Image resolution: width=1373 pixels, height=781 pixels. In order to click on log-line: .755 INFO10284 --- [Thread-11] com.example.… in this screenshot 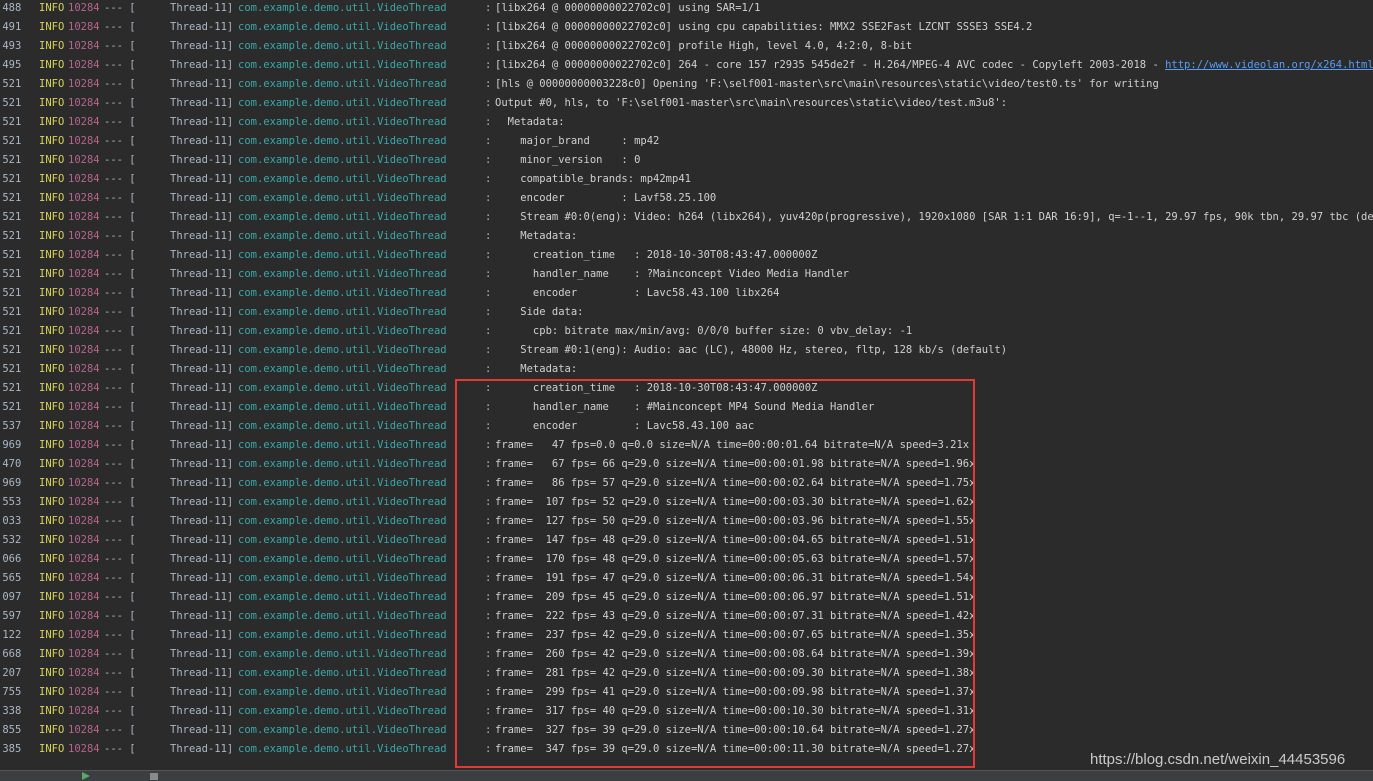, I will do `click(686, 692)`.